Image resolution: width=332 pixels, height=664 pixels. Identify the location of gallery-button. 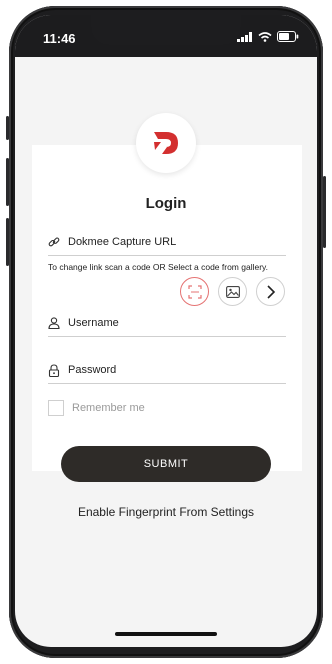
(232, 291).